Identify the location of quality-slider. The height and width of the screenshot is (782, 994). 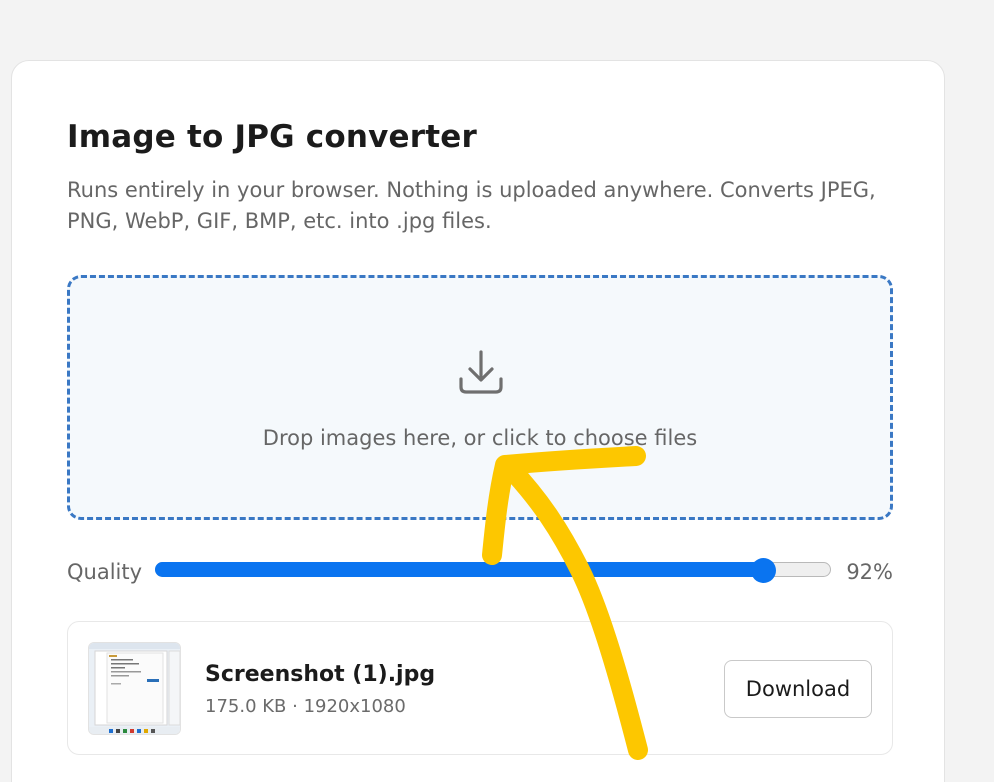
(493, 570).